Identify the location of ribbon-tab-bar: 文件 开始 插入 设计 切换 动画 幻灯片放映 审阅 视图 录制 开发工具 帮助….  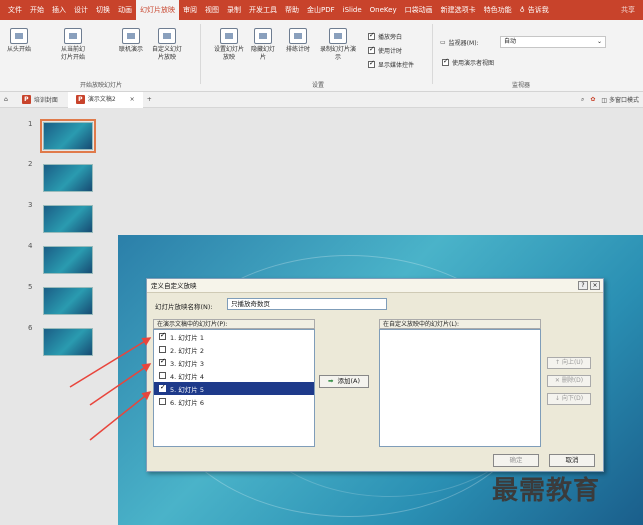
(321, 10).